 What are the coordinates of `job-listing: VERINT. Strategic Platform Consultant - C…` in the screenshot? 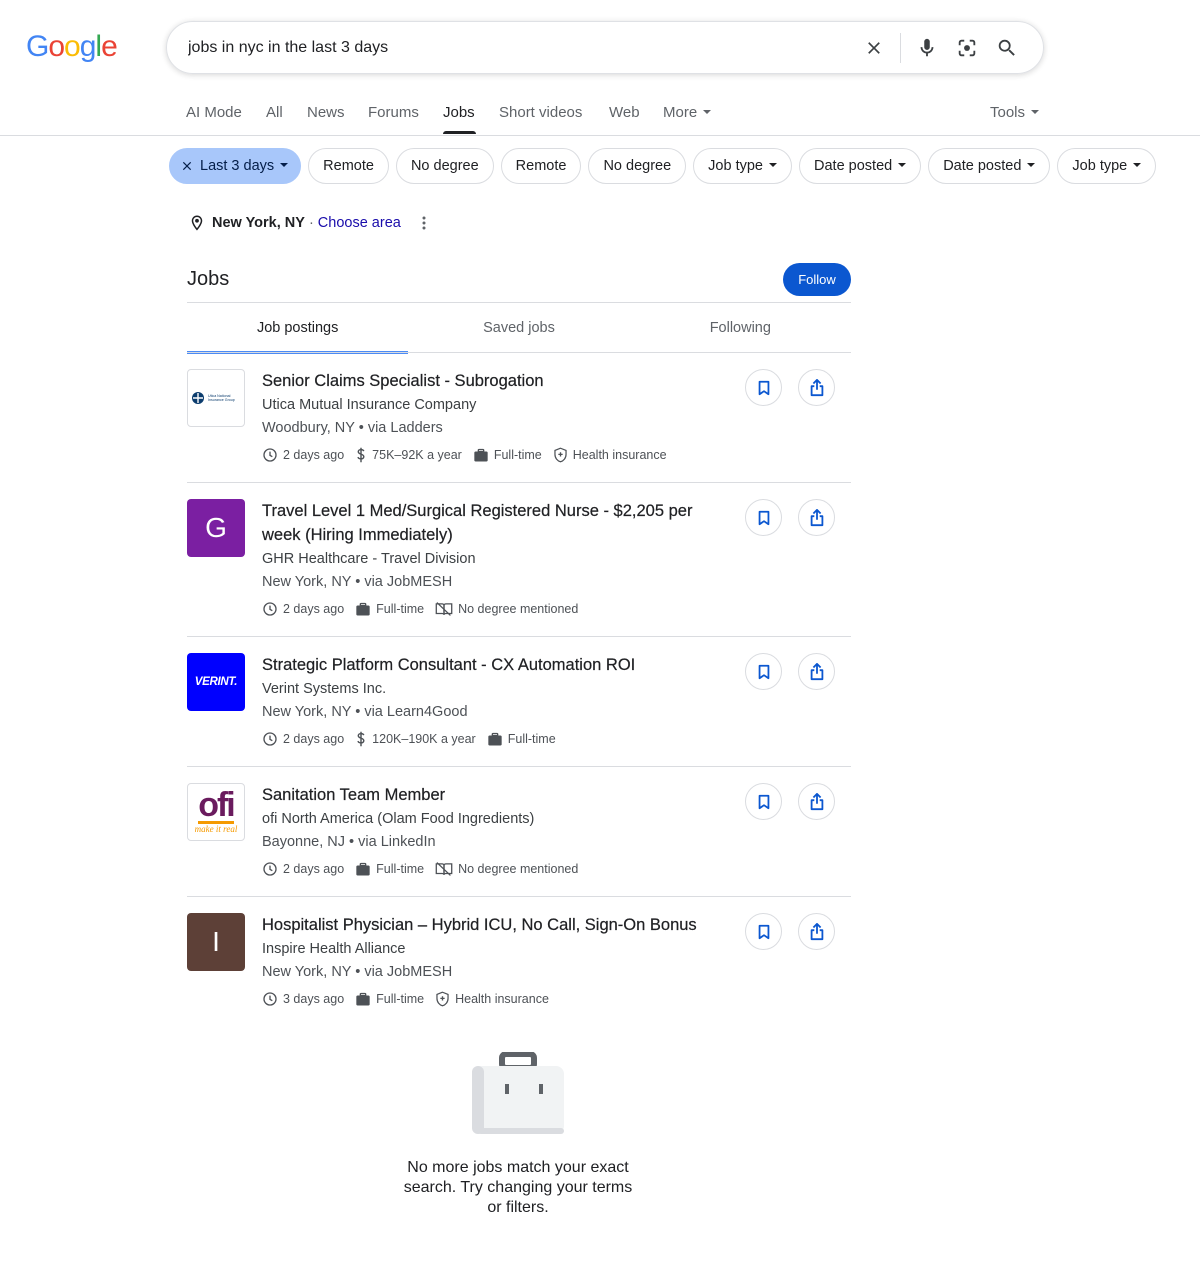 It's located at (519, 702).